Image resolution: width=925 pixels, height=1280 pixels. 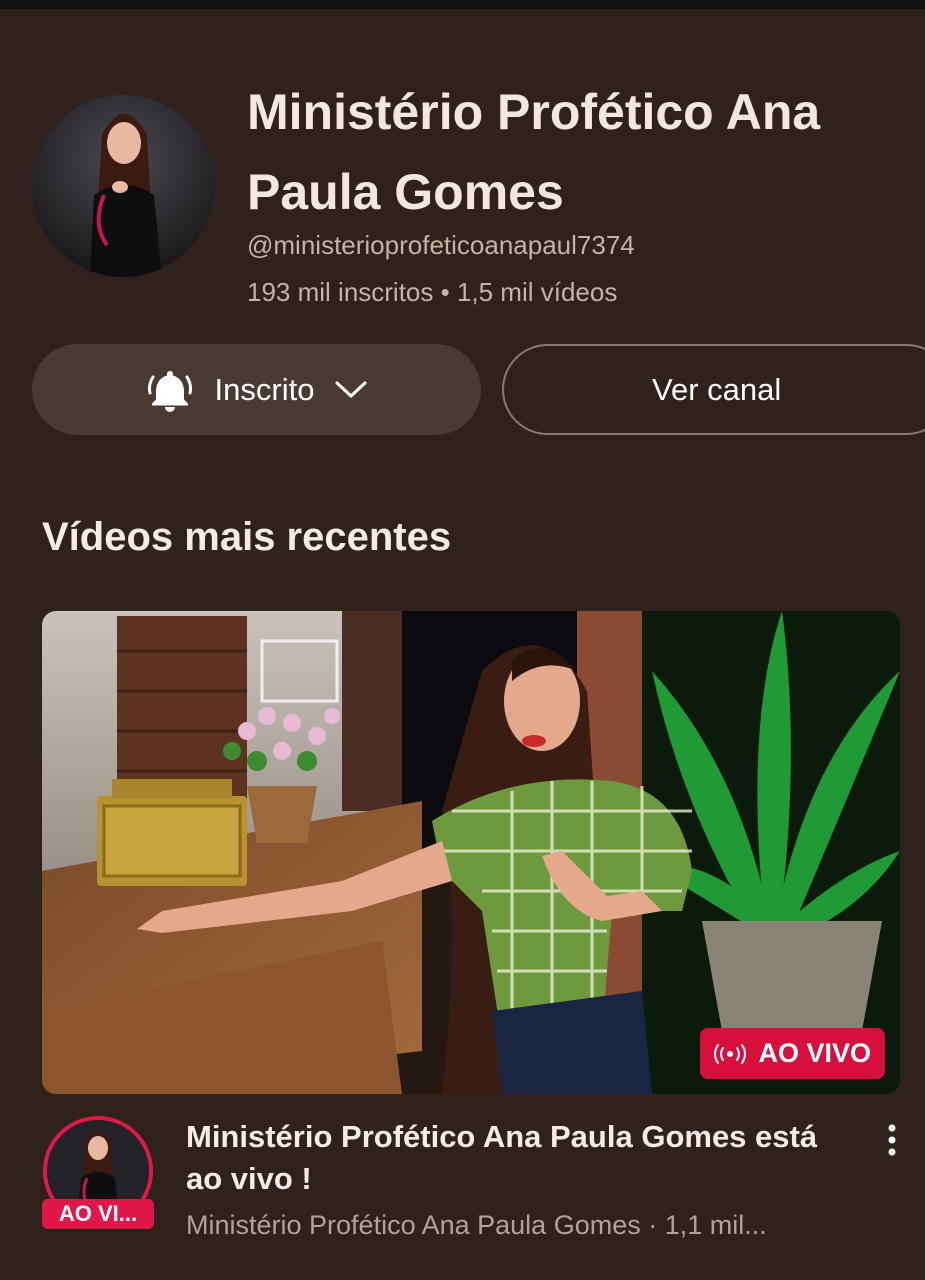 I want to click on view-channel-label: Ver canal, so click(x=717, y=389).